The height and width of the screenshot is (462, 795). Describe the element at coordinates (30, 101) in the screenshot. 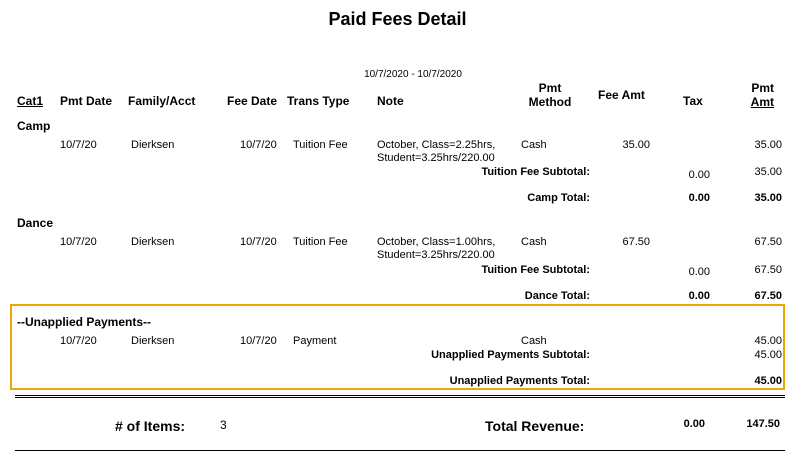

I see `col-cat1: Cat1` at that location.